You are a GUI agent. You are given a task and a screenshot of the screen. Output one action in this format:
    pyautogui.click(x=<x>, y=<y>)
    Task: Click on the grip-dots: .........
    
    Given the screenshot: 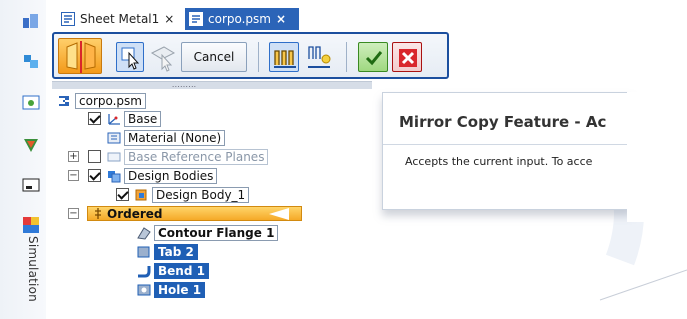 What is the action you would take?
    pyautogui.click(x=184, y=85)
    